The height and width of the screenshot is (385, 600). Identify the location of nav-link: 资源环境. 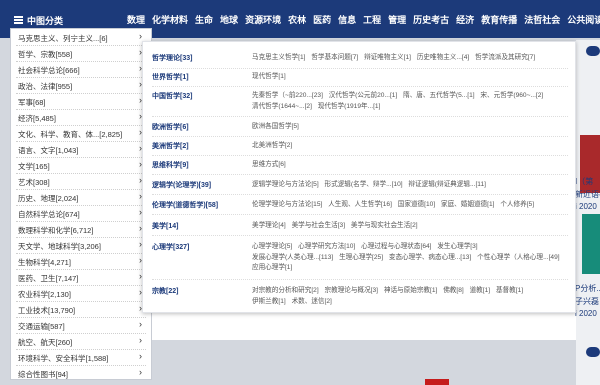
(263, 19).